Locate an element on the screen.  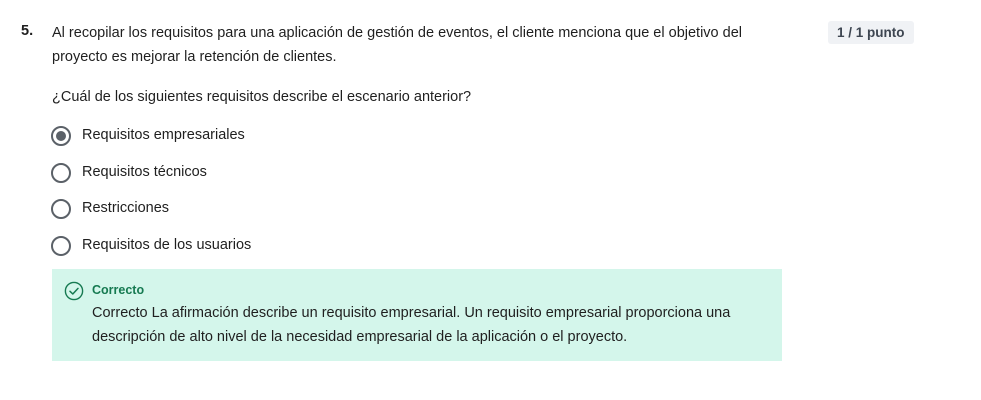
question-number: 5. is located at coordinates (27, 31).